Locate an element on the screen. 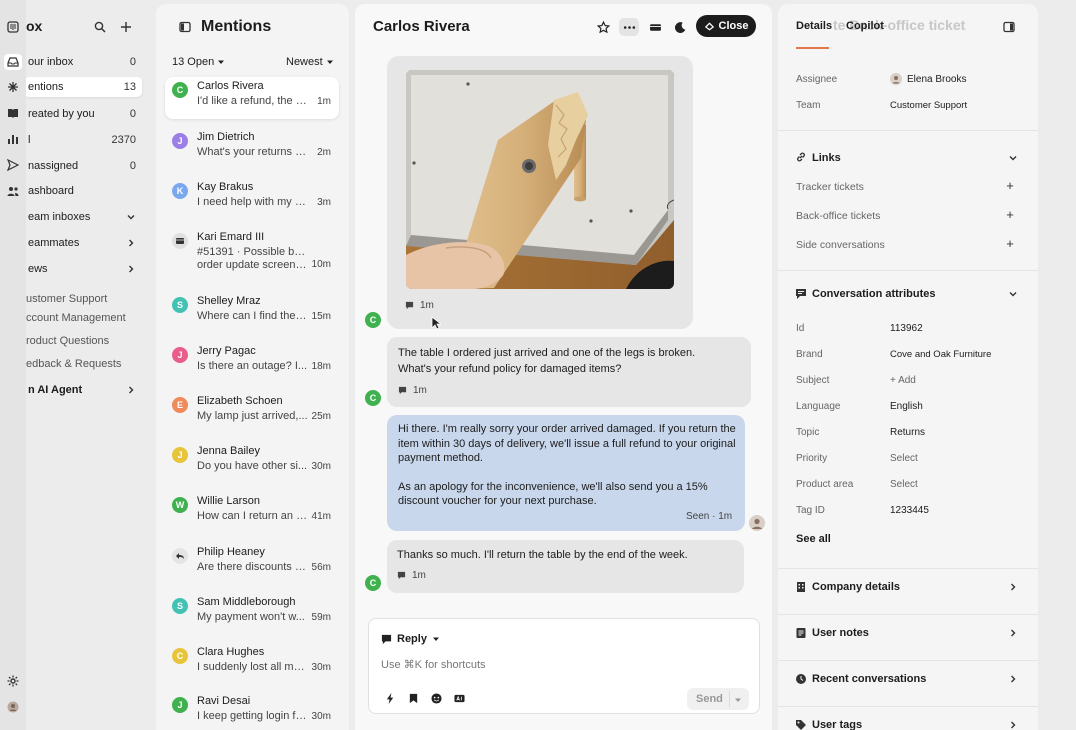  mouse-cursor-icon is located at coordinates (436, 323).